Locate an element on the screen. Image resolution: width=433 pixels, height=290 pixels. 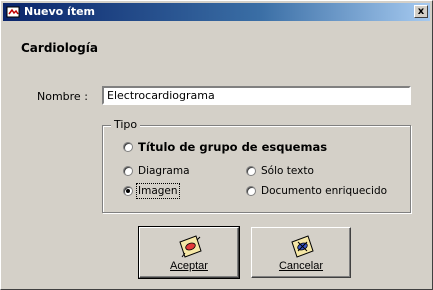
type-group-label: Tipo is located at coordinates (126, 124).